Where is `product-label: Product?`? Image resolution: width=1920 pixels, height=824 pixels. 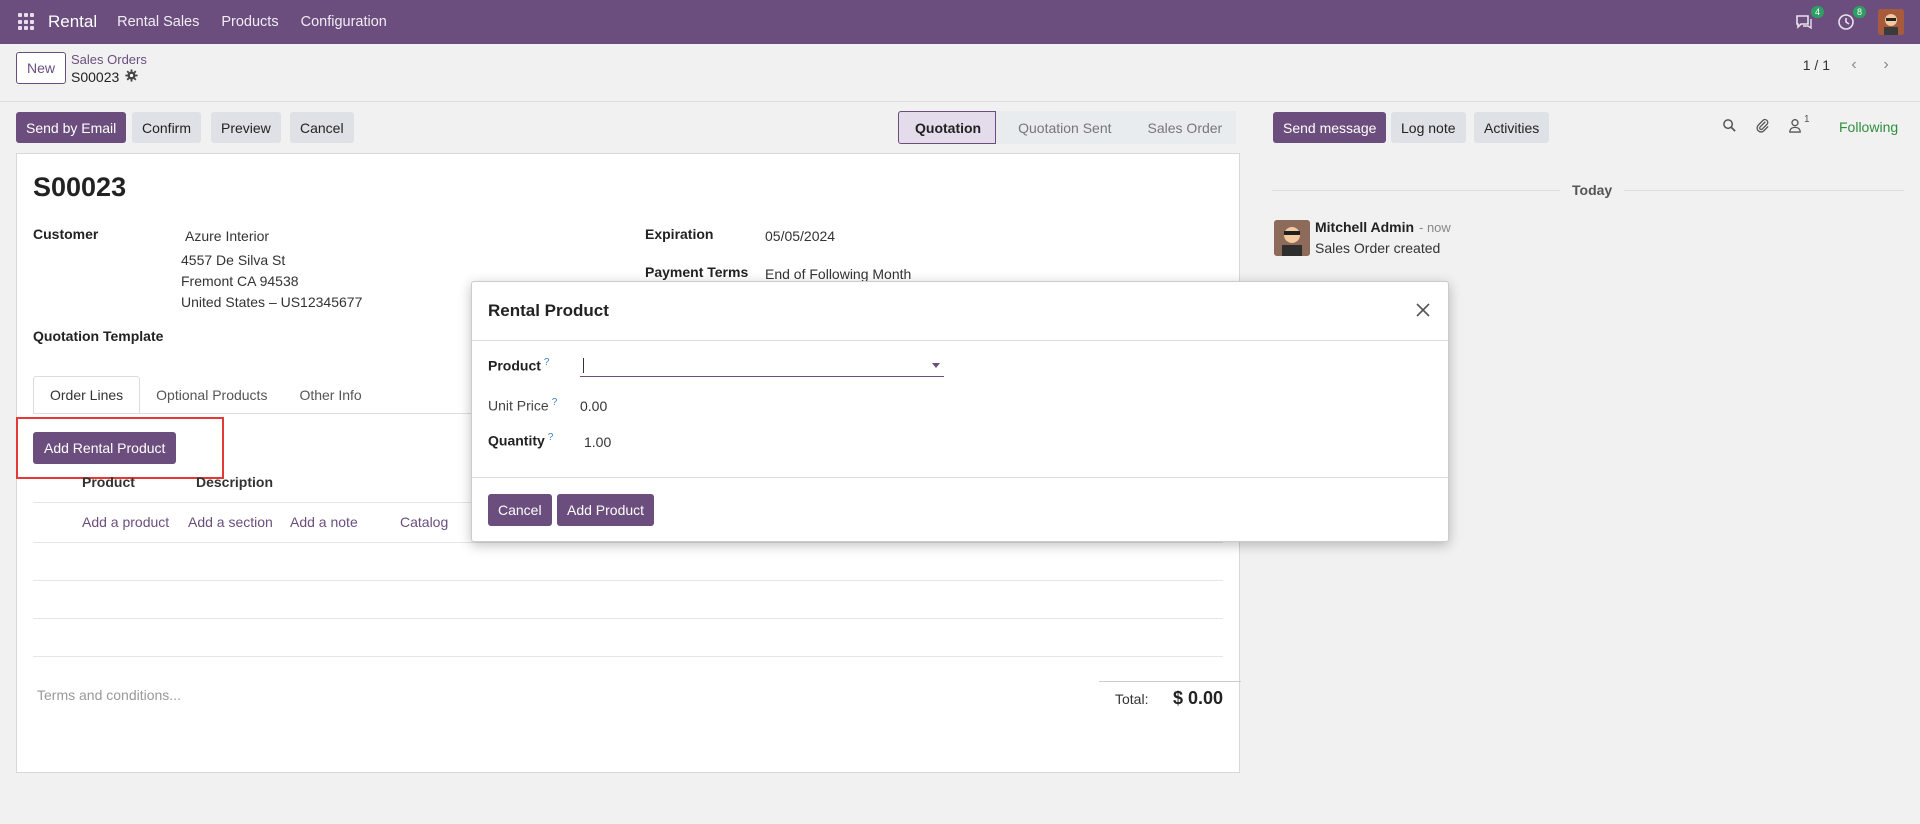 product-label: Product? is located at coordinates (518, 365).